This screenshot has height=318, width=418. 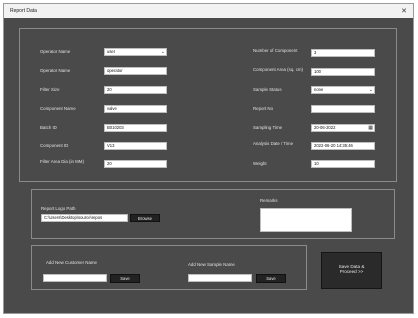 What do you see at coordinates (145, 218) in the screenshot?
I see `browse-button: Browse` at bounding box center [145, 218].